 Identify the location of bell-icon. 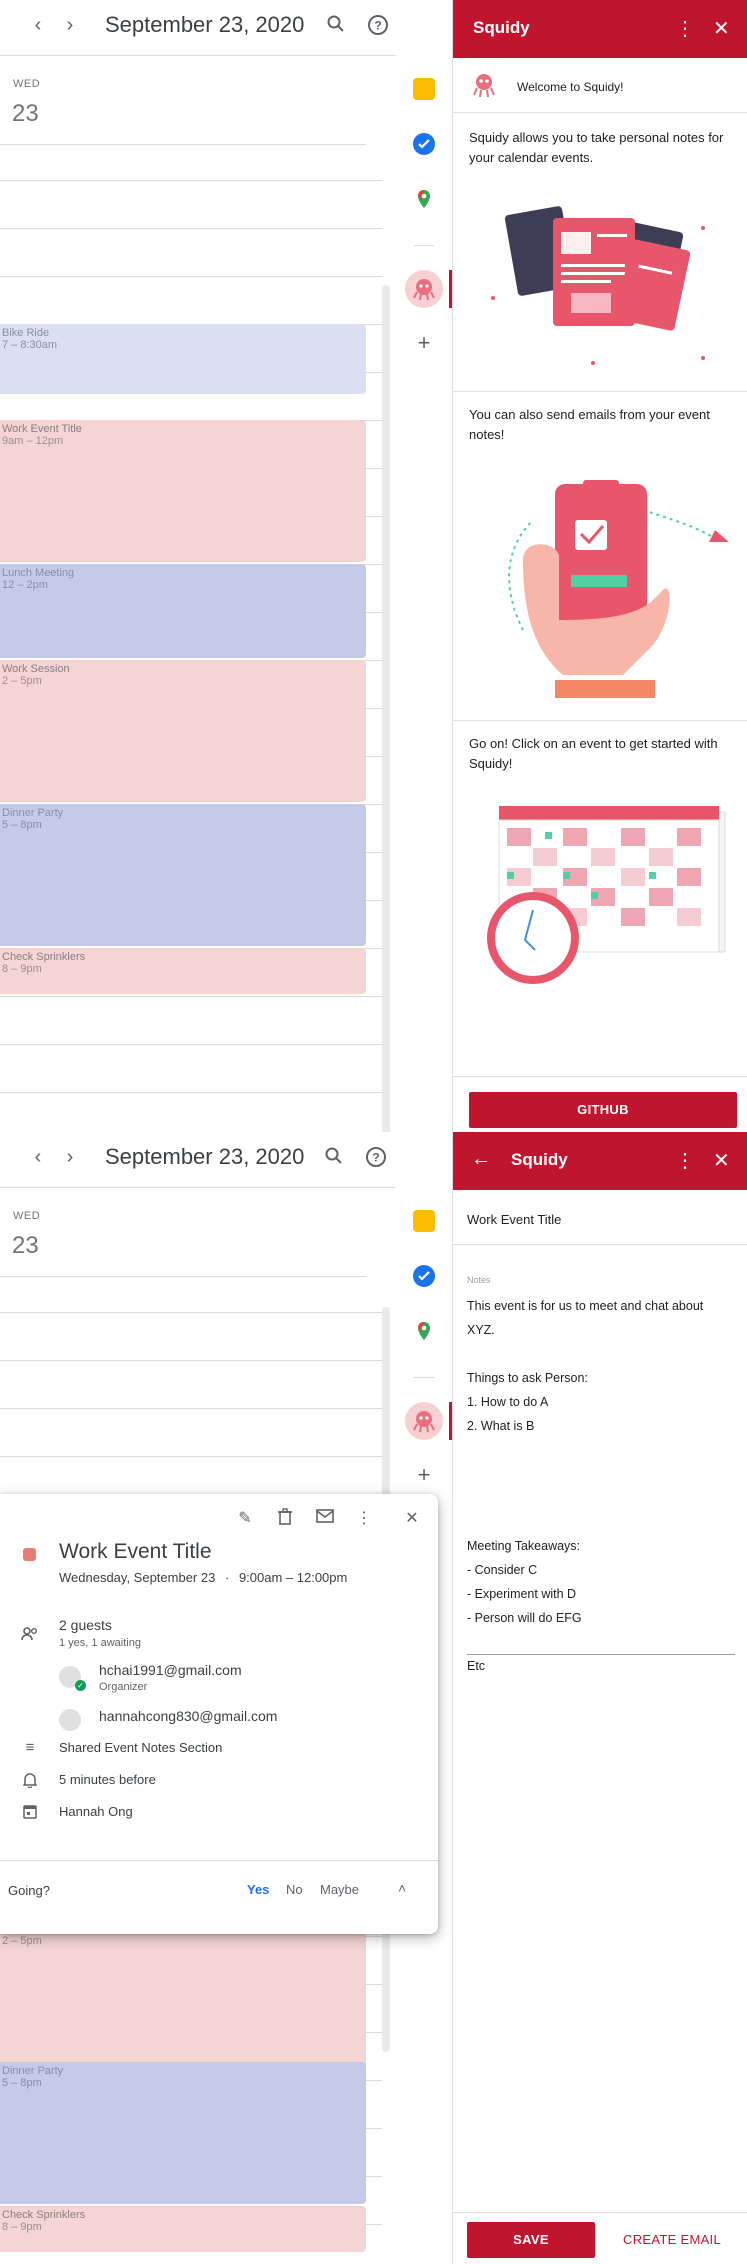
(30, 1781).